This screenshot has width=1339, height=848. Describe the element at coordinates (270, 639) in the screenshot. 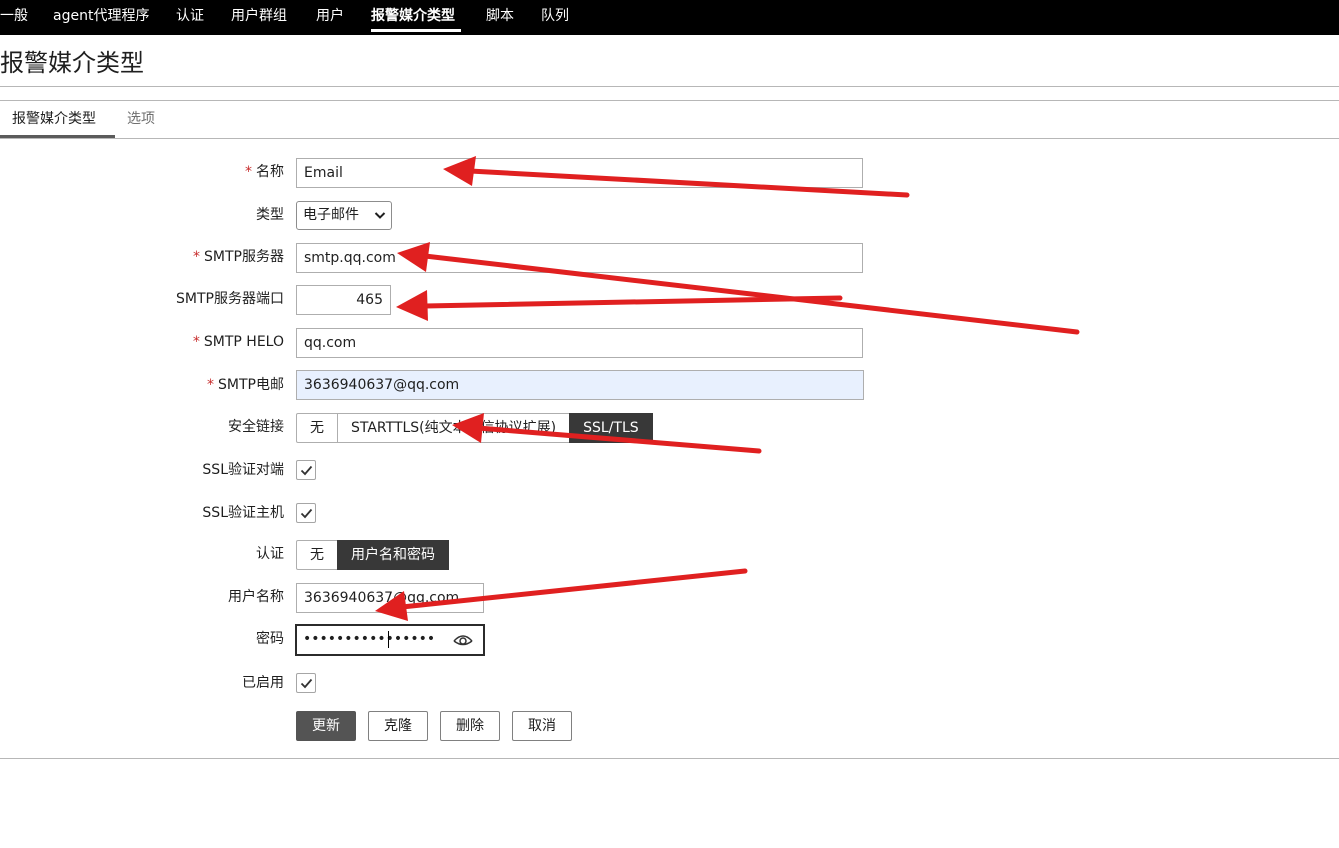

I see `password-label: 密码` at that location.